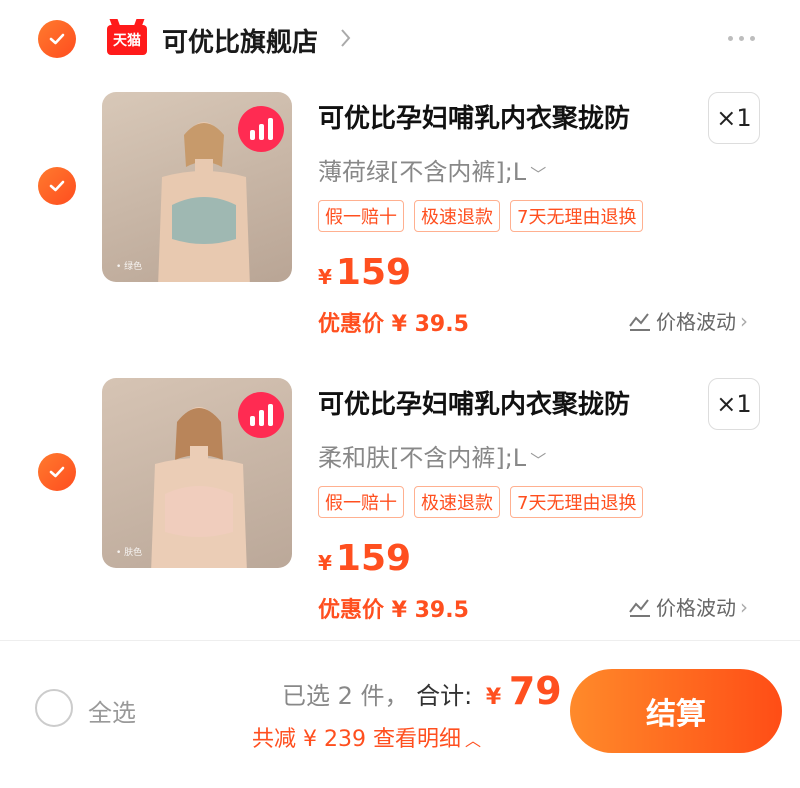  Describe the element at coordinates (444, 696) in the screenshot. I see `total-label: 合计:` at that location.